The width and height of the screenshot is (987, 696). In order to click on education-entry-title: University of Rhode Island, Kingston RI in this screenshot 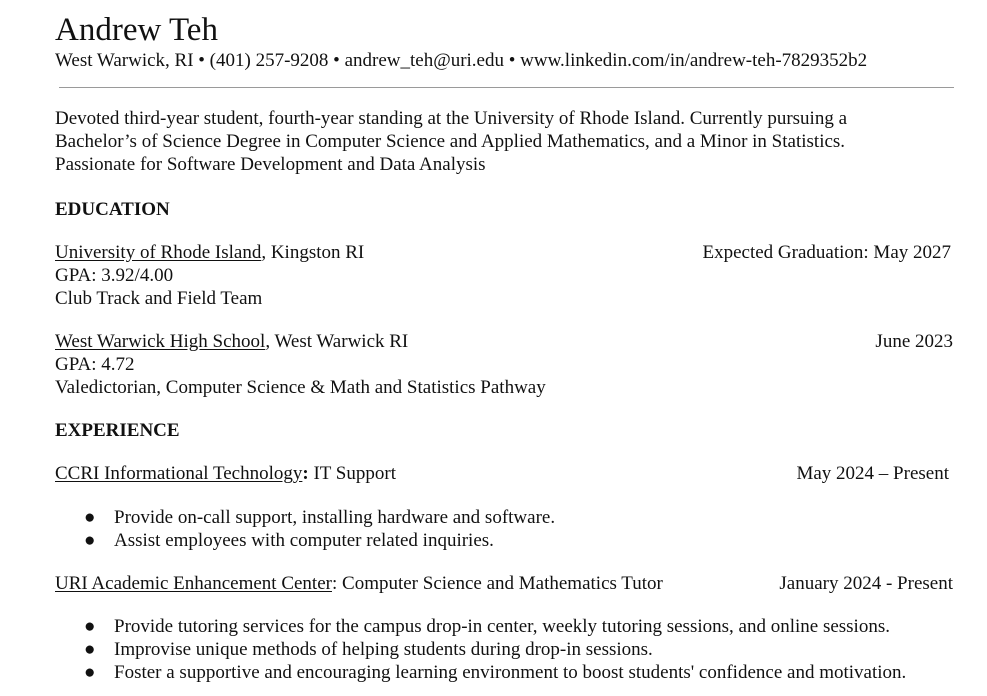, I will do `click(209, 252)`.